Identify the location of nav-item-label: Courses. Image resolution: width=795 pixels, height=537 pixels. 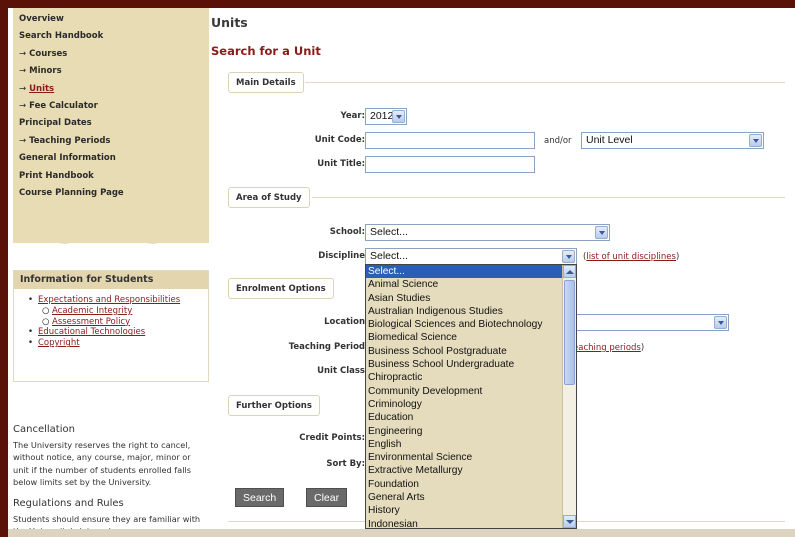
(48, 53).